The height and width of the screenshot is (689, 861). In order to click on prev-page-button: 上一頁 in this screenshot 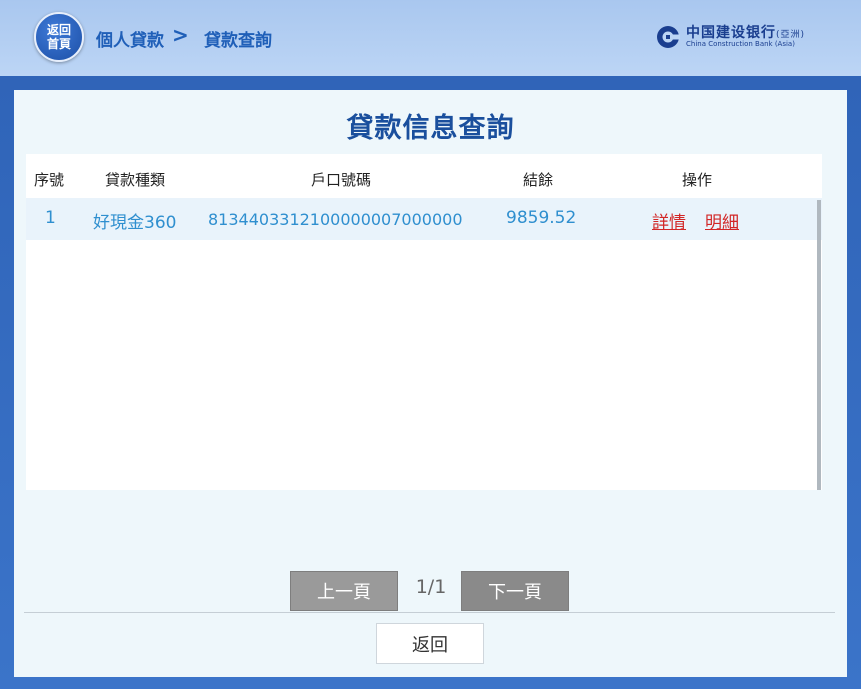, I will do `click(344, 591)`.